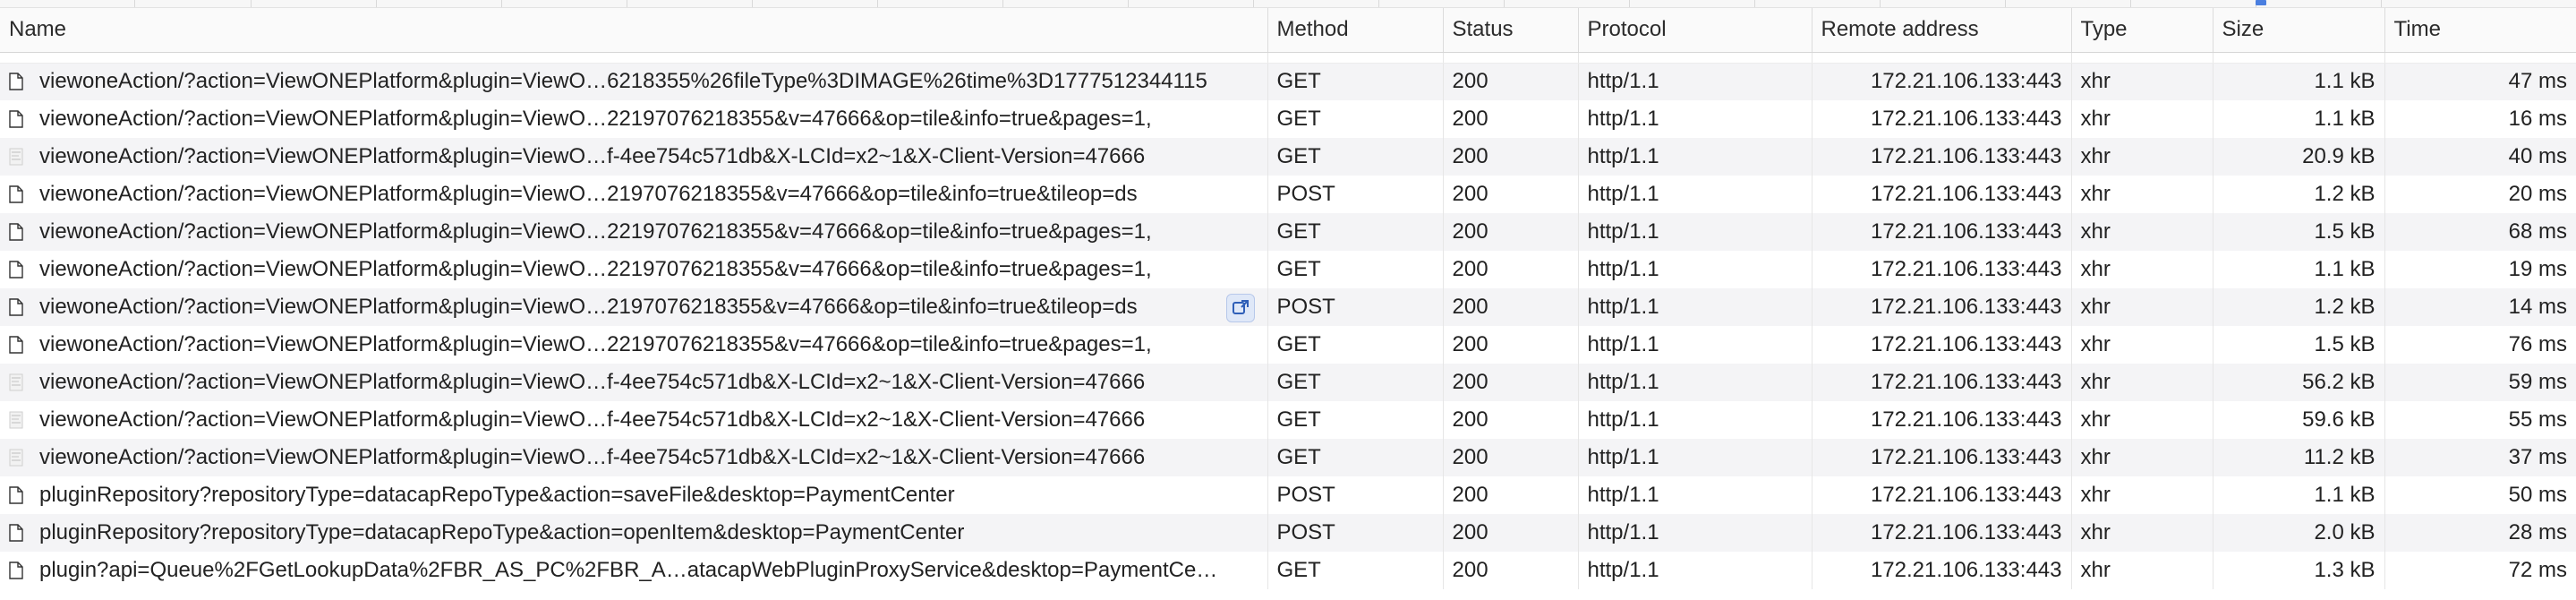 This screenshot has height=600, width=2576. What do you see at coordinates (2480, 82) in the screenshot?
I see `request-time: 47 ms` at bounding box center [2480, 82].